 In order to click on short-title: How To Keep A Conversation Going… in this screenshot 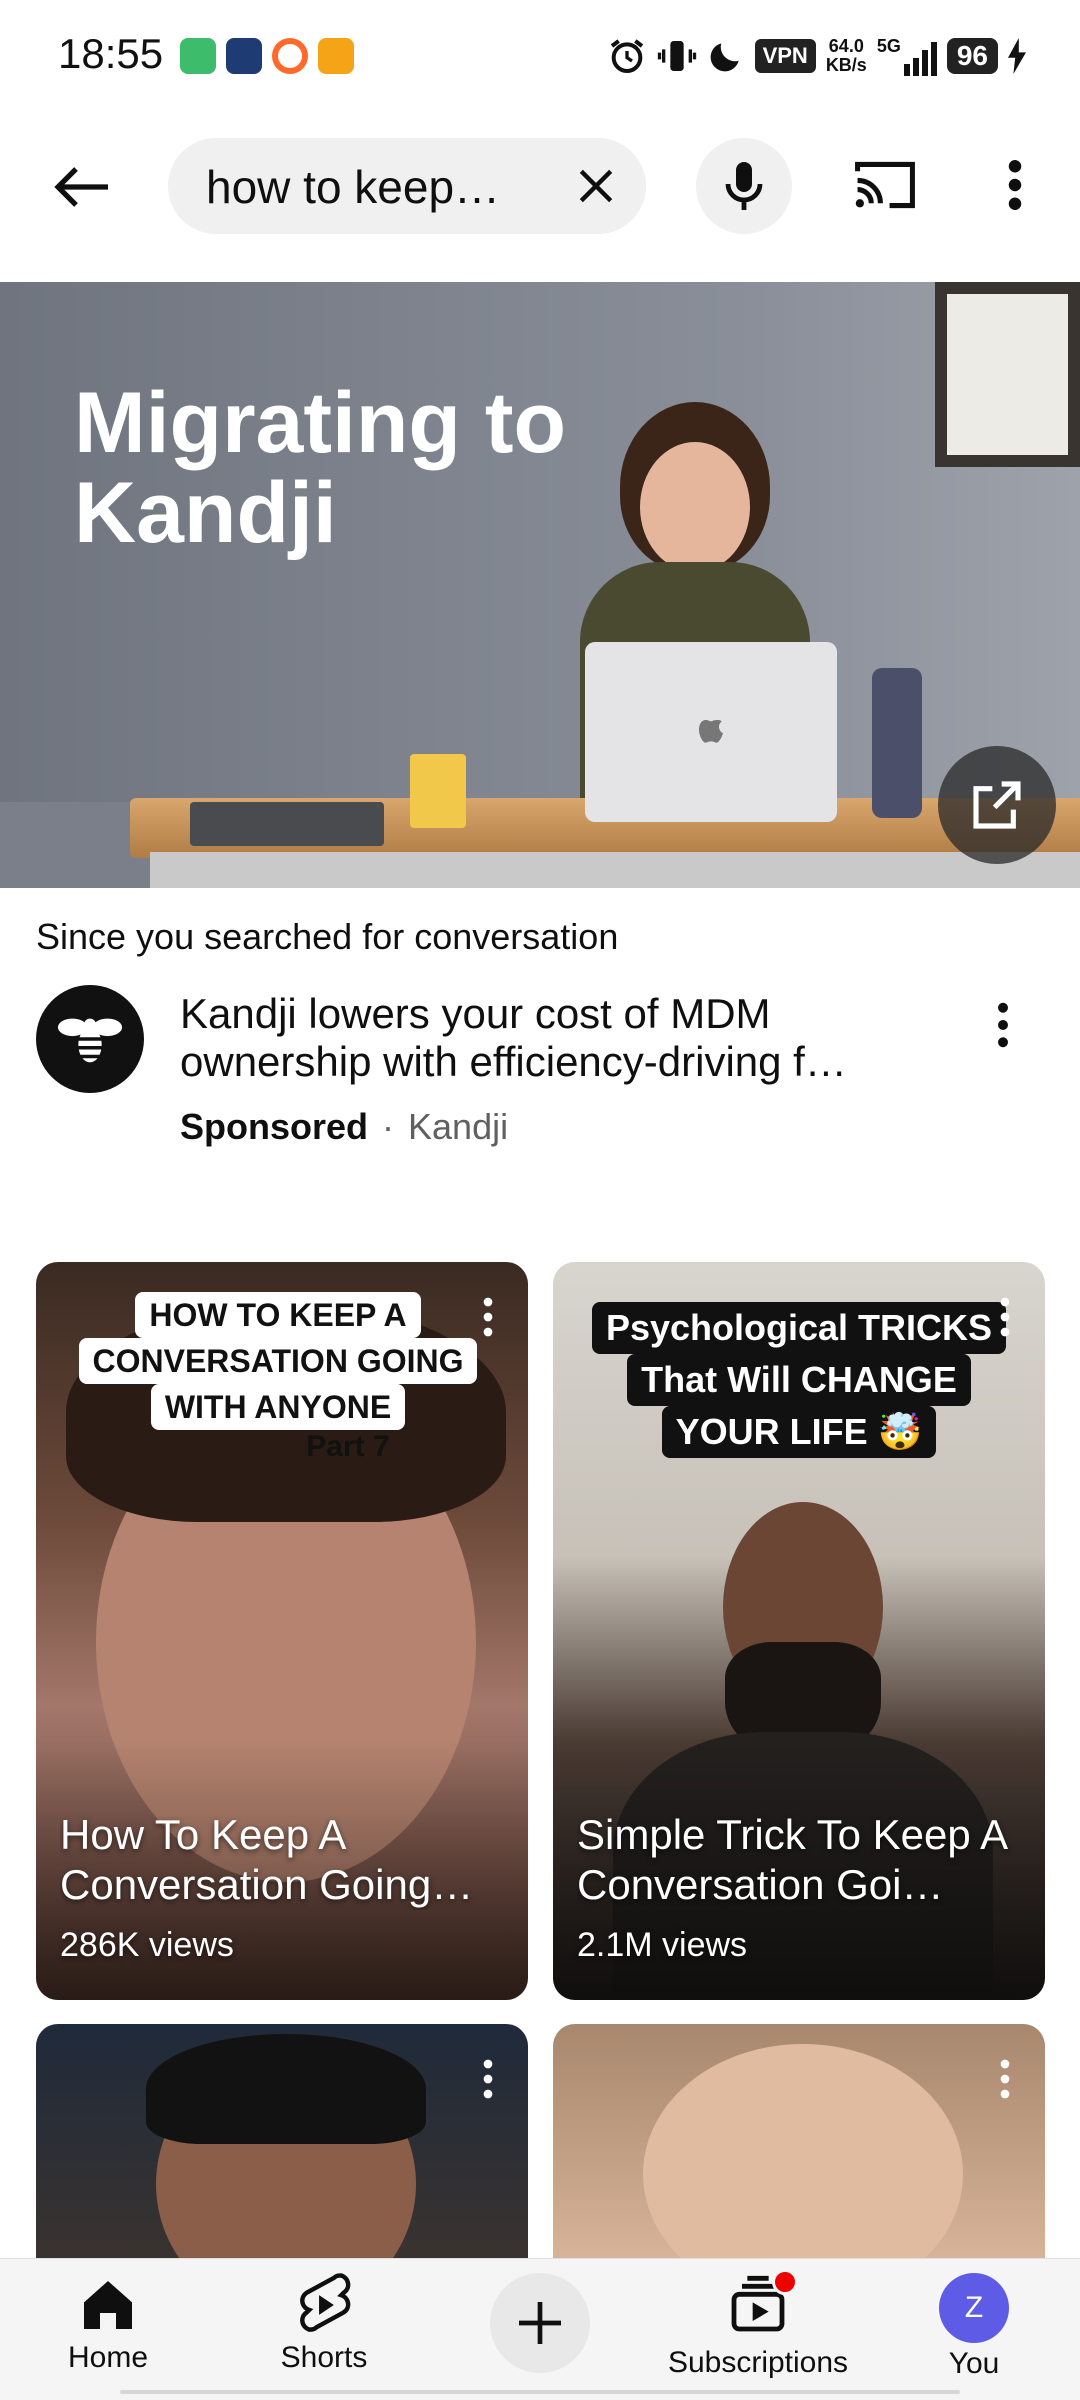, I will do `click(267, 1859)`.